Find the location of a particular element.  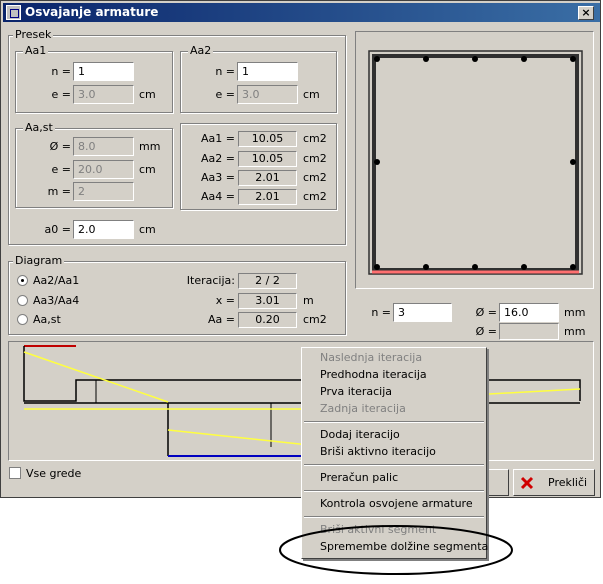

aa2-n-input: 1 is located at coordinates (267, 71).